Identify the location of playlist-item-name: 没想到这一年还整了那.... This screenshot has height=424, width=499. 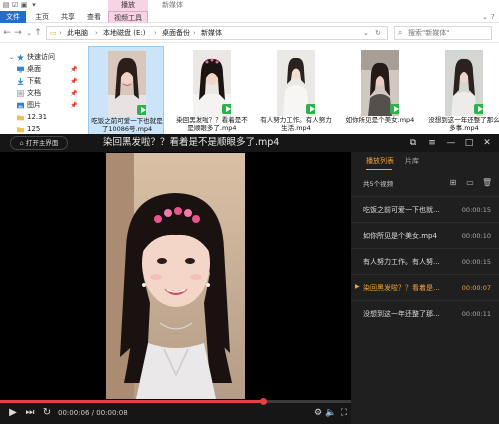
(401, 314).